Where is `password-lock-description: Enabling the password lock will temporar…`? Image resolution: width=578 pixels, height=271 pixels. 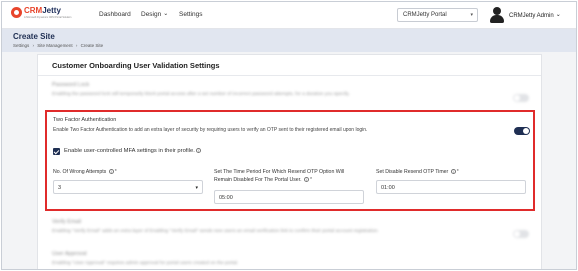 password-lock-description: Enabling the password lock will temporar… is located at coordinates (201, 94).